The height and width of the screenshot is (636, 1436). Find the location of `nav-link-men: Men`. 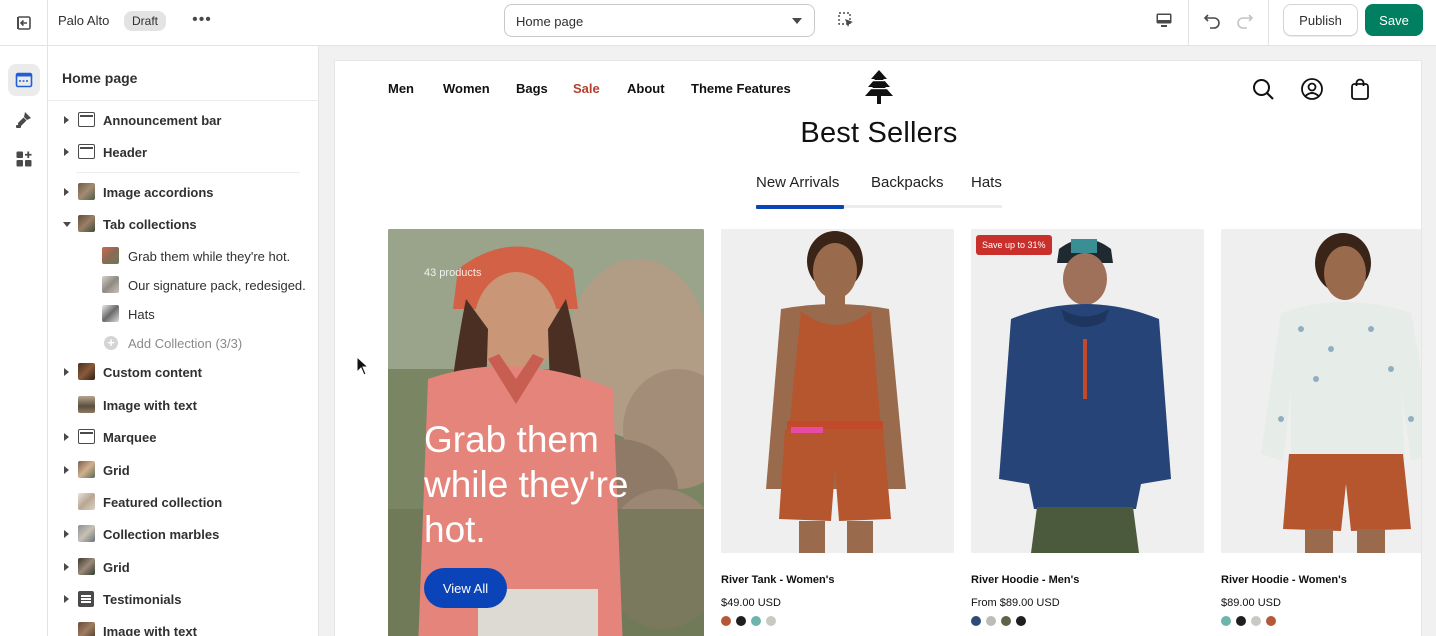

nav-link-men: Men is located at coordinates (401, 88).